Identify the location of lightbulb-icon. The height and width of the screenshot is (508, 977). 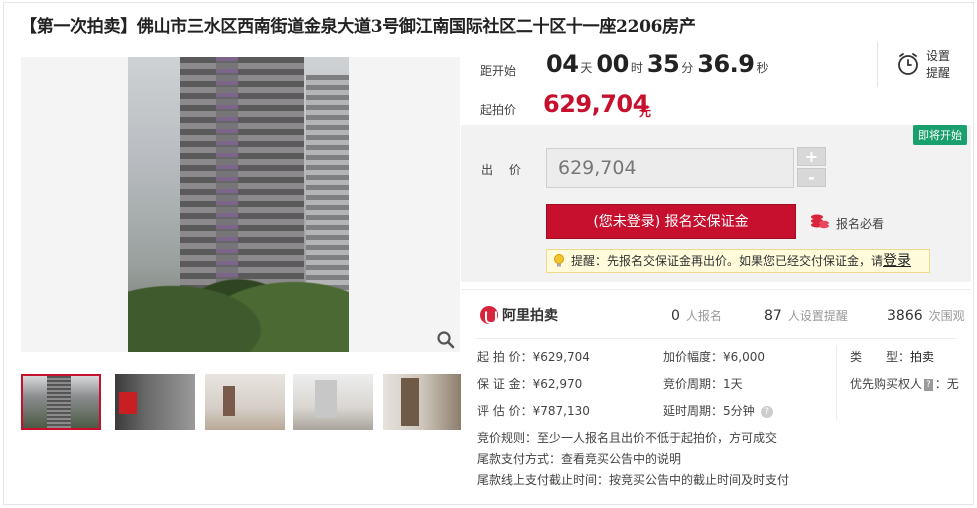
(559, 260).